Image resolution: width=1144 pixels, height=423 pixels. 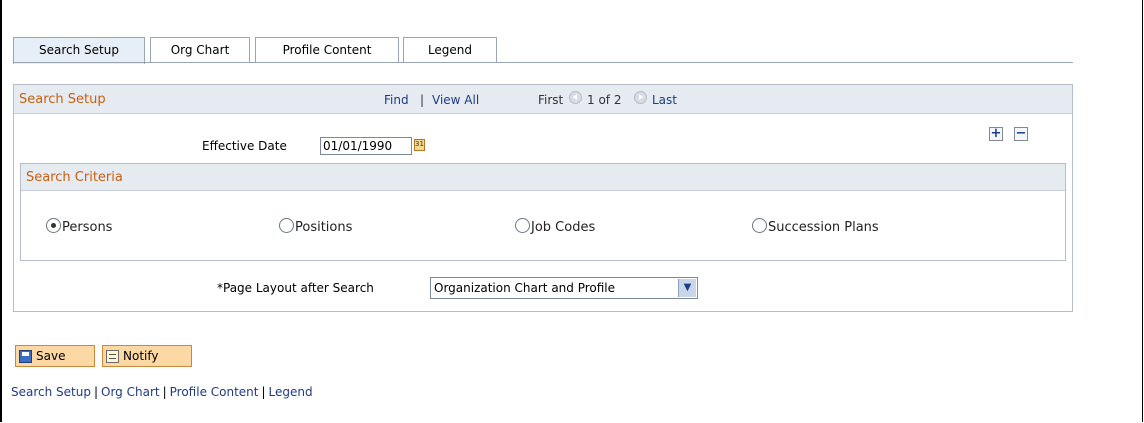 I want to click on footer-link-org-chart: Org Chart, so click(x=130, y=392).